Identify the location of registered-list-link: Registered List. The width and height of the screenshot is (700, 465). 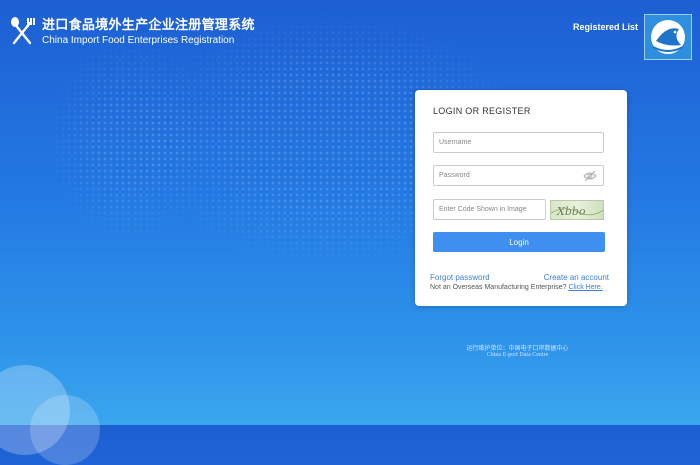
(605, 27).